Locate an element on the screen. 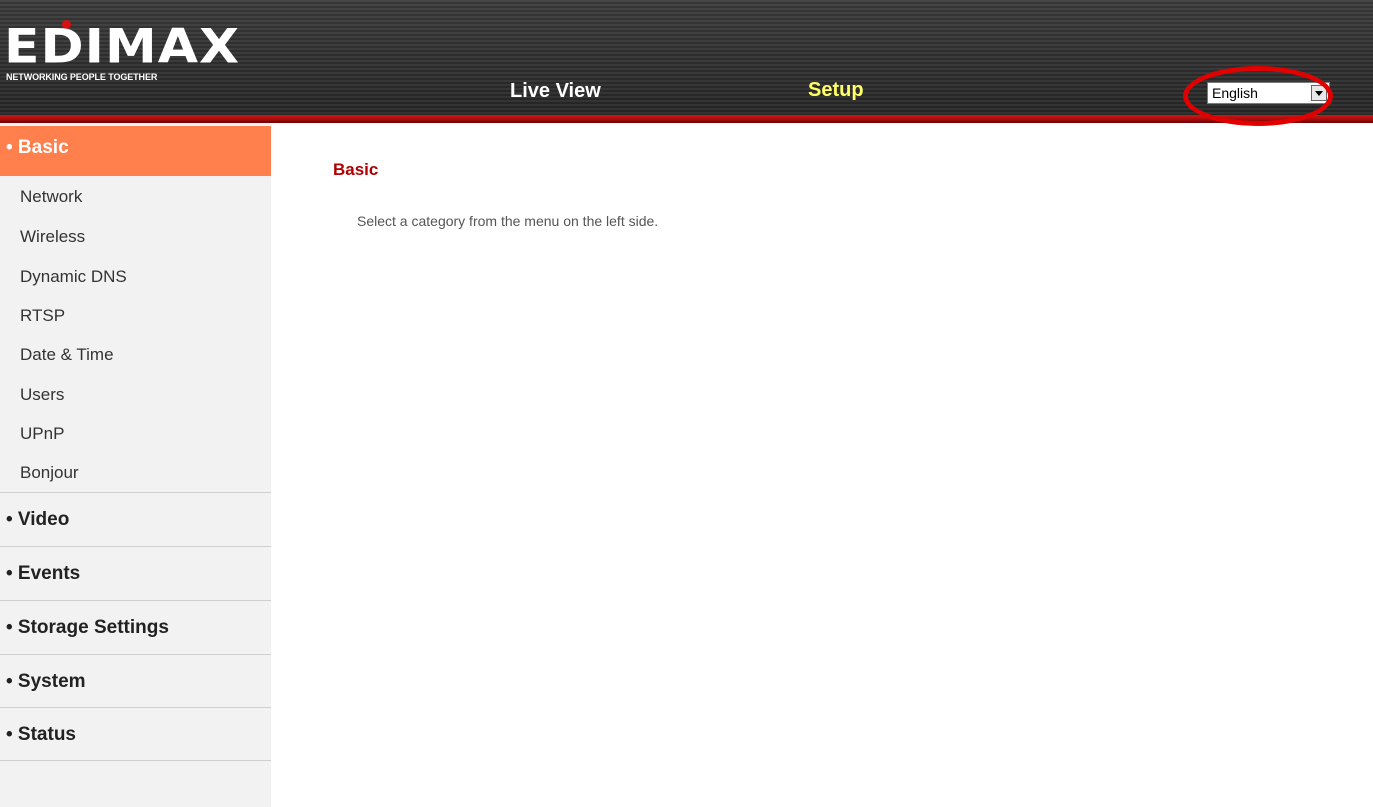 The image size is (1373, 807). sidebar-section-system: • System is located at coordinates (135, 680).